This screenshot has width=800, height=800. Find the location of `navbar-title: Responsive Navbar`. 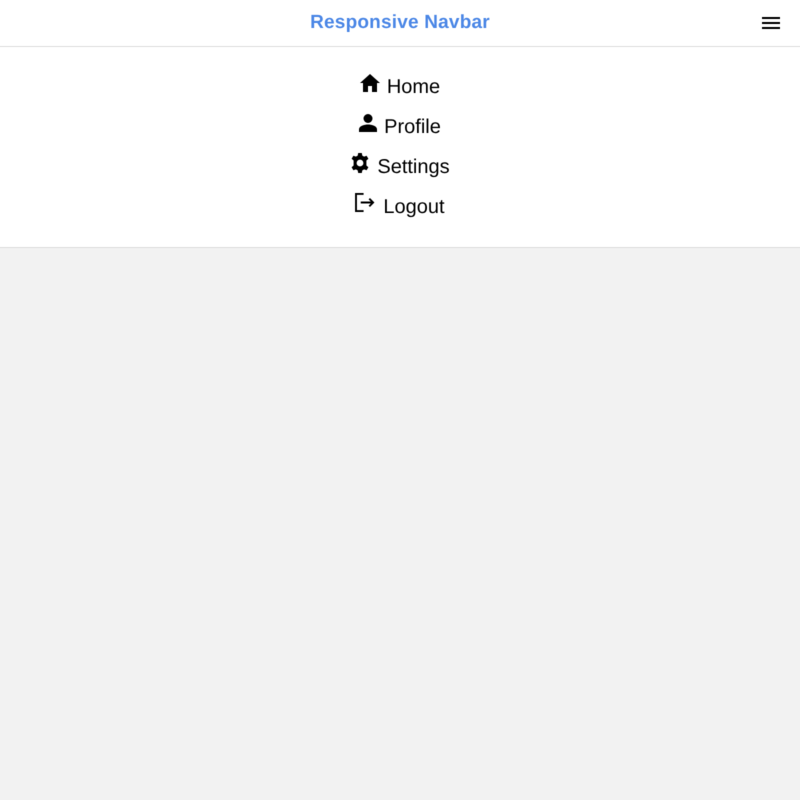

navbar-title: Responsive Navbar is located at coordinates (400, 23).